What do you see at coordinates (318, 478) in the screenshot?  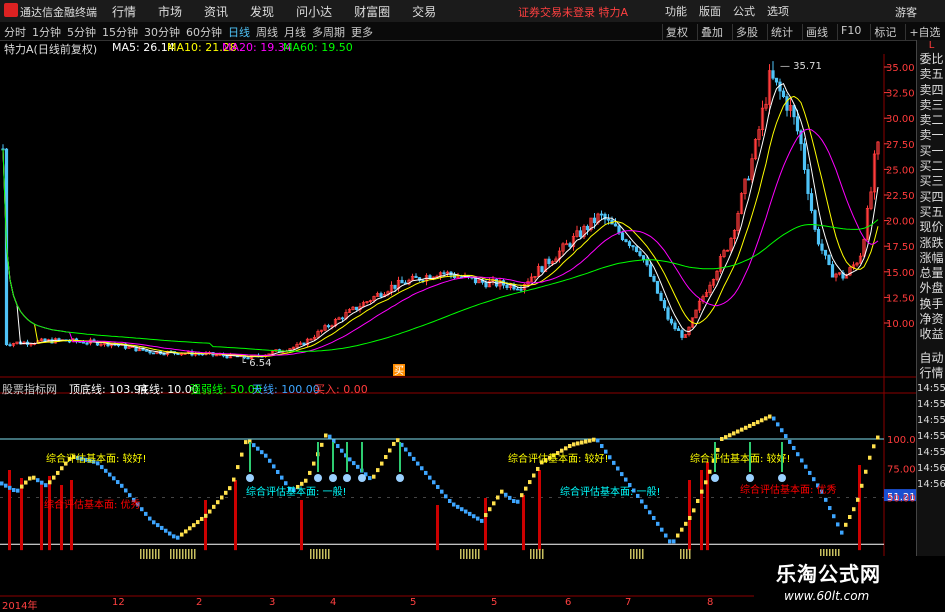 I see `signal-dot` at bounding box center [318, 478].